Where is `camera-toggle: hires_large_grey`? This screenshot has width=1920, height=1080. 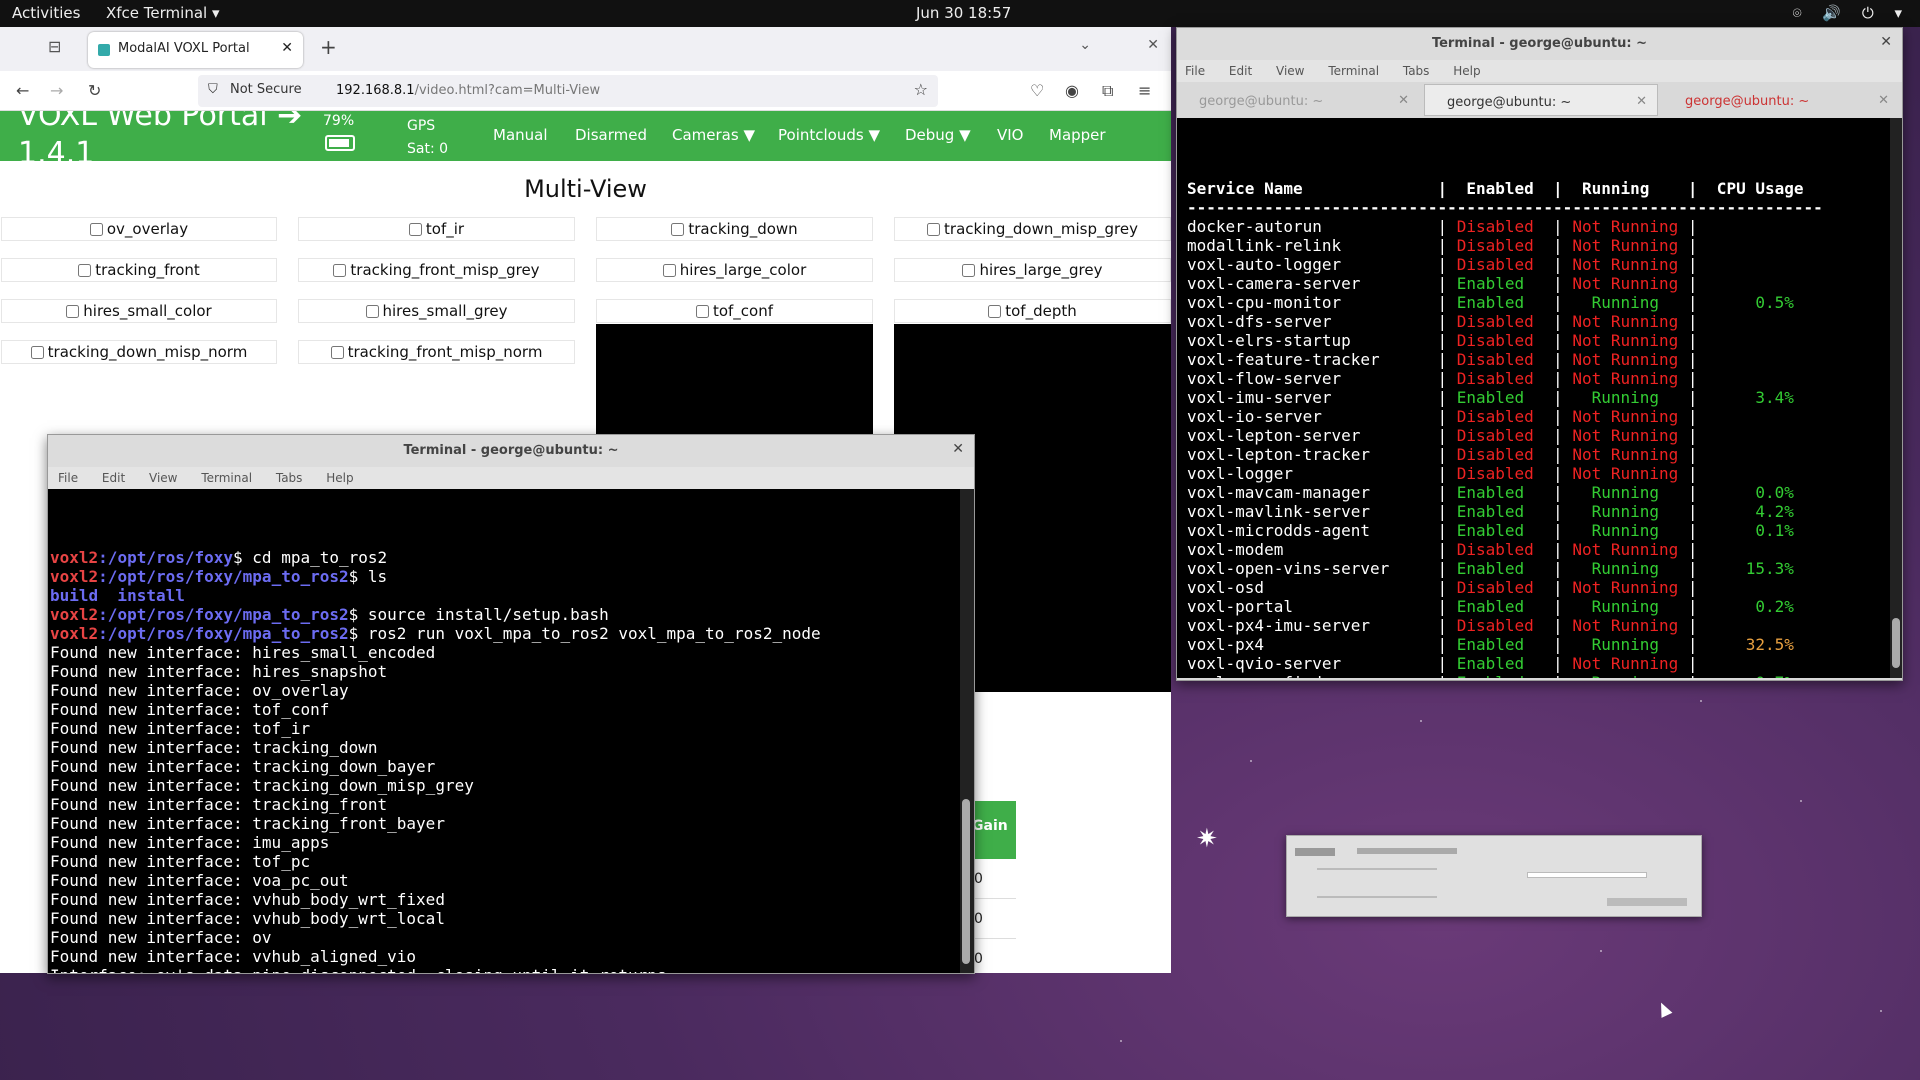
camera-toggle: hires_large_grey is located at coordinates (1032, 270).